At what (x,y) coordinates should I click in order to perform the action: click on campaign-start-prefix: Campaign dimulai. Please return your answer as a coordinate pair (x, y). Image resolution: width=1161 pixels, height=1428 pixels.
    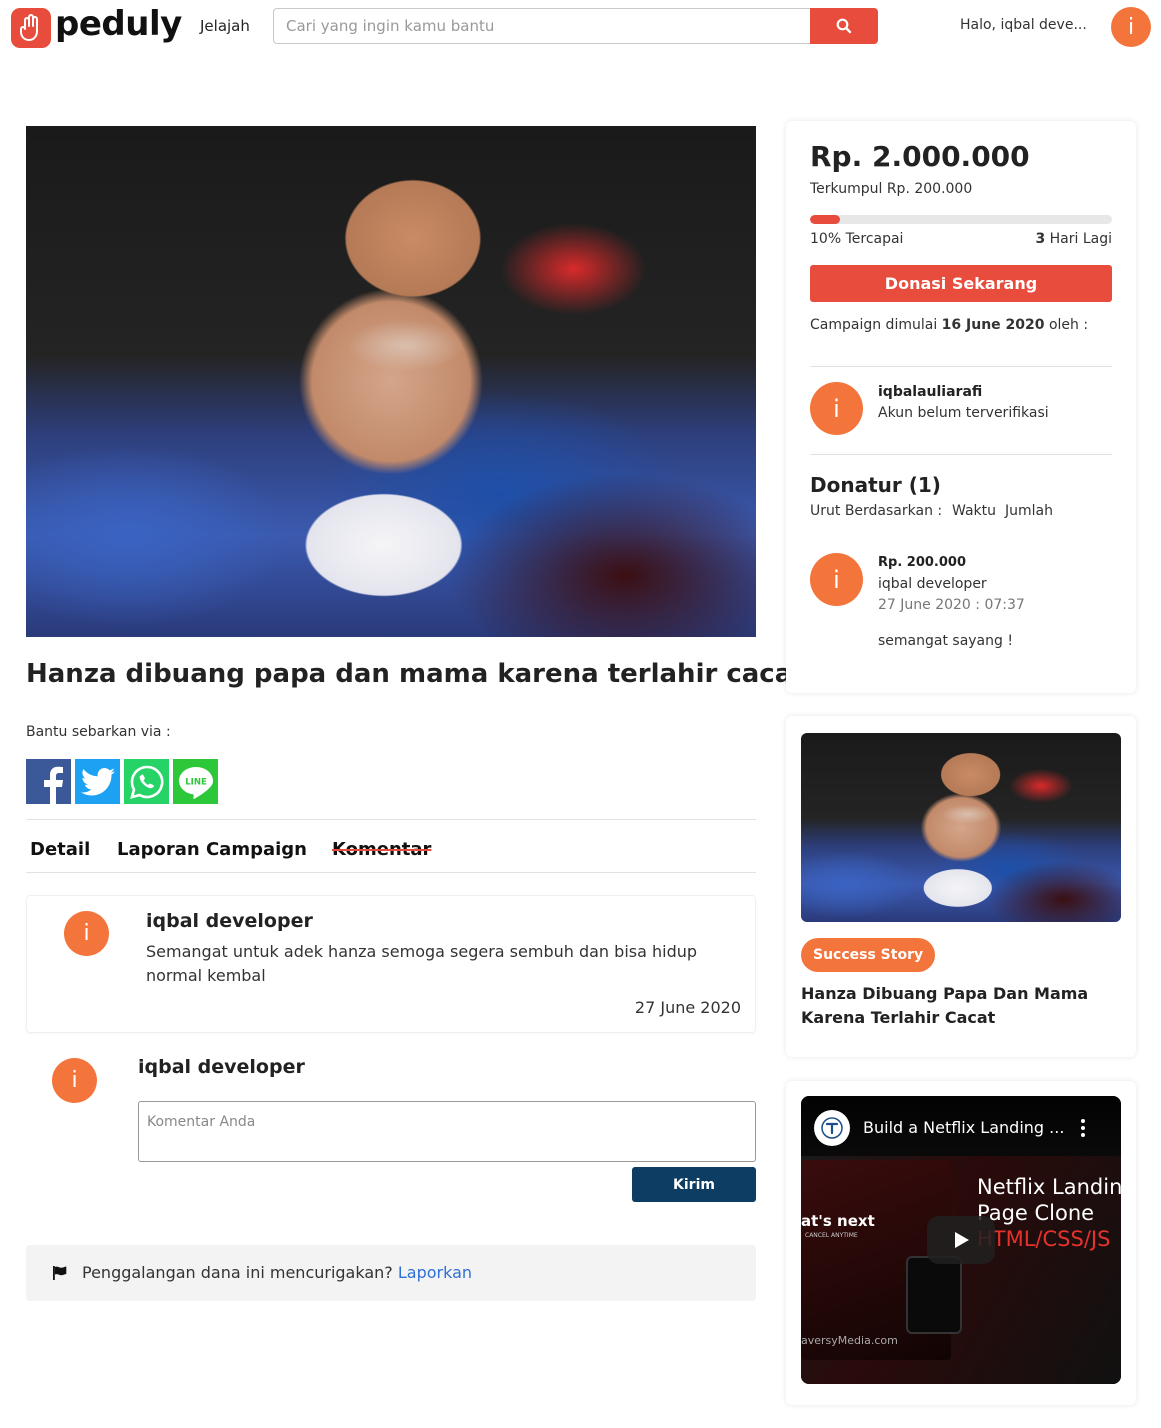
    Looking at the image, I should click on (874, 325).